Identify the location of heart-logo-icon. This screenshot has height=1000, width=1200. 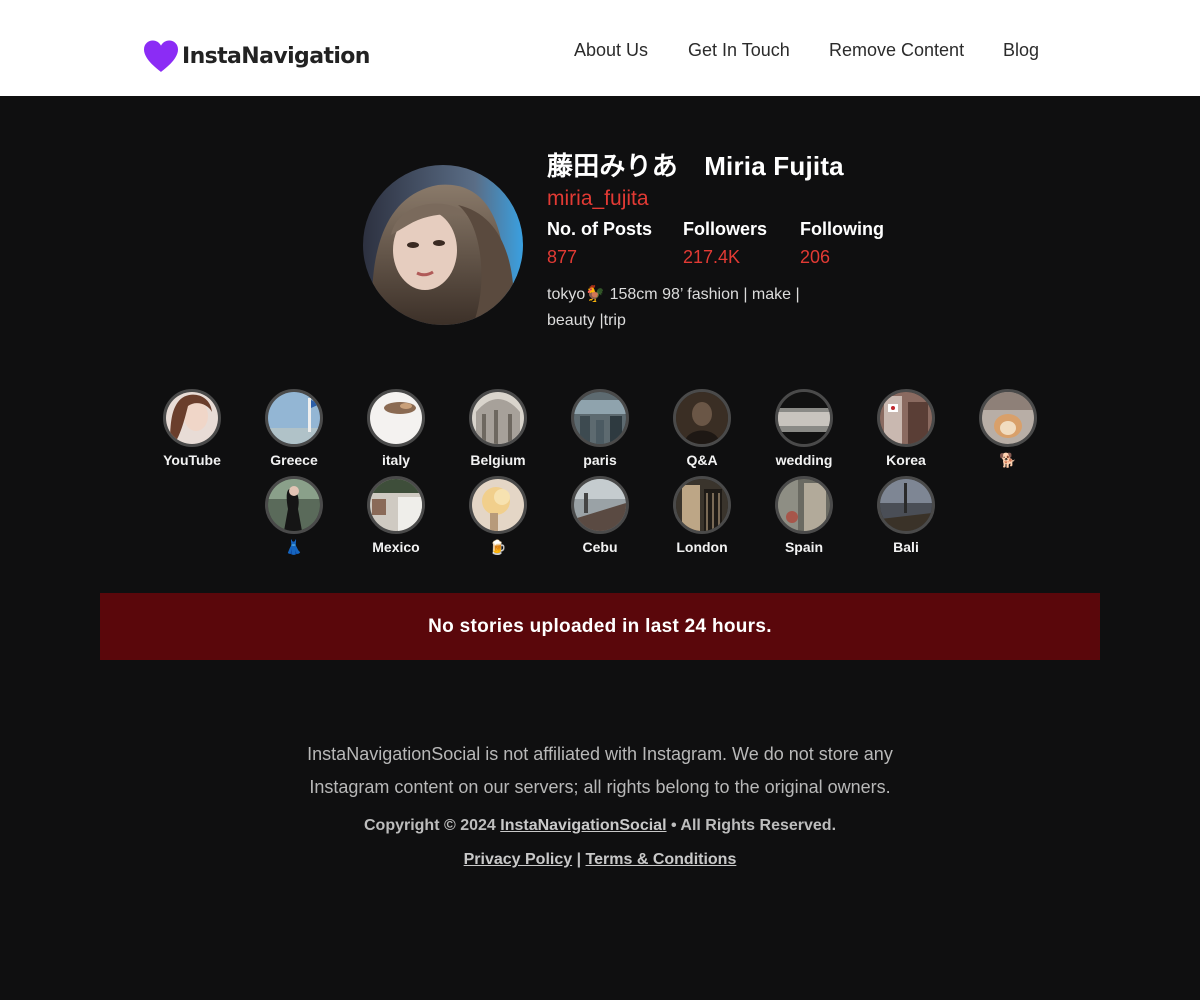
(161, 56).